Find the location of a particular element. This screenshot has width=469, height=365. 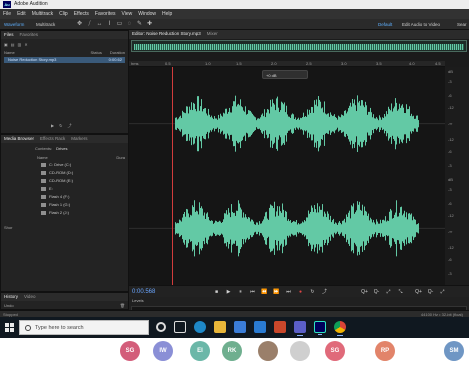

menu-view: View is located at coordinates (126, 14).